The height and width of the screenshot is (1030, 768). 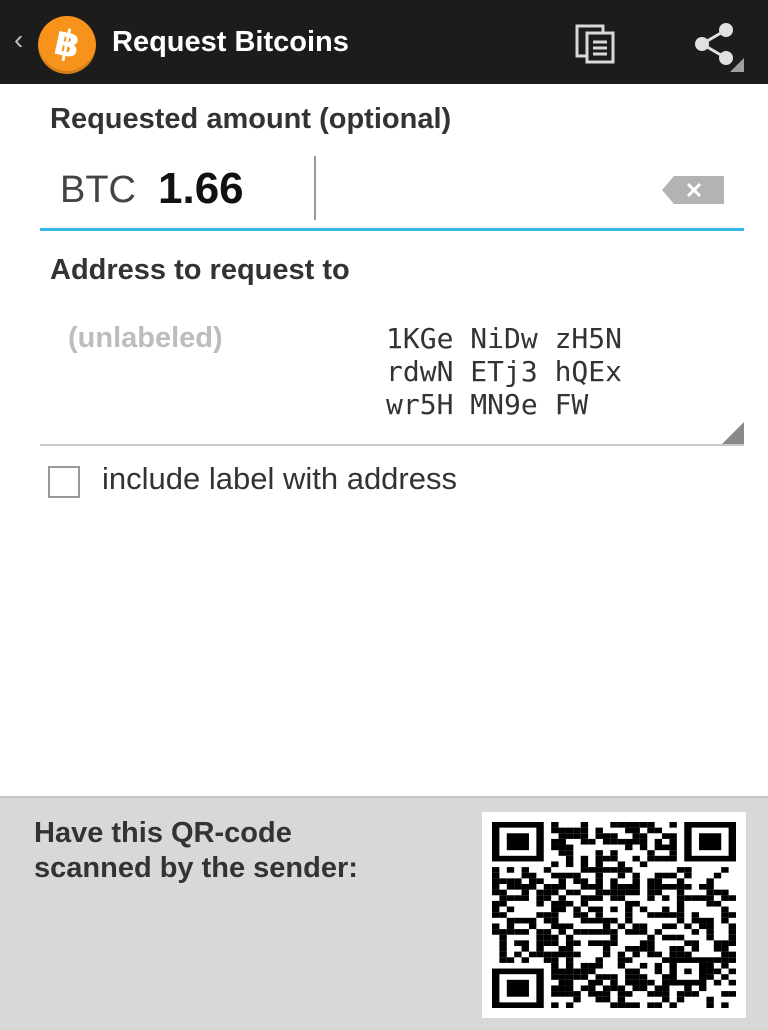 I want to click on qr-instruction-line: Have this QR-code, so click(x=163, y=833).